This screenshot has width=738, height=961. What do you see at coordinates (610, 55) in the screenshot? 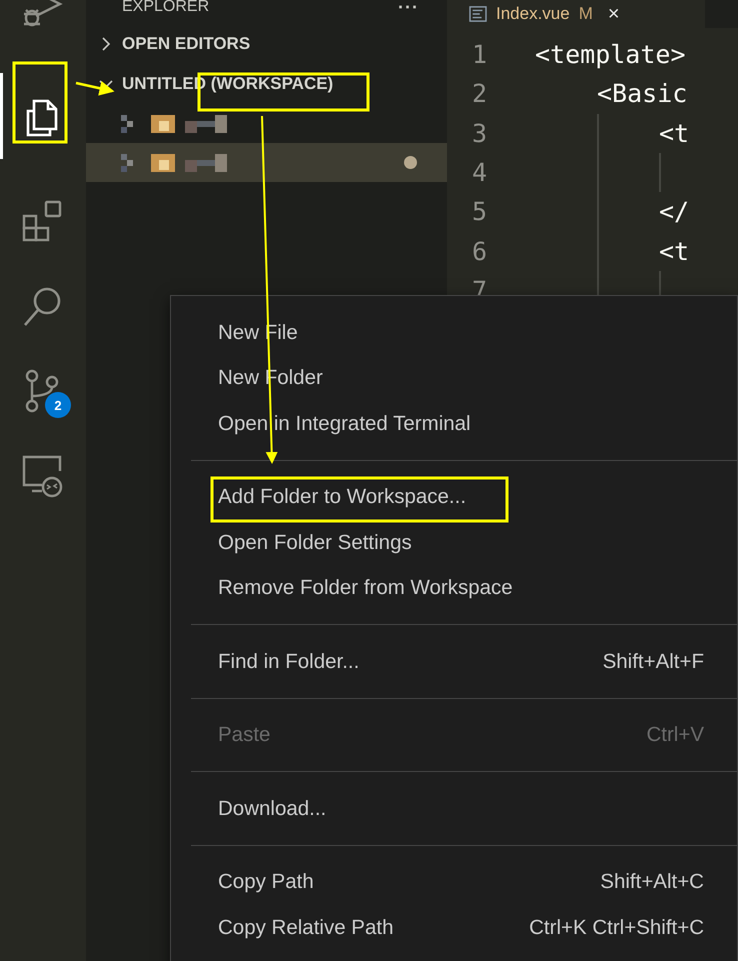
I see `code-text: <template>` at bounding box center [610, 55].